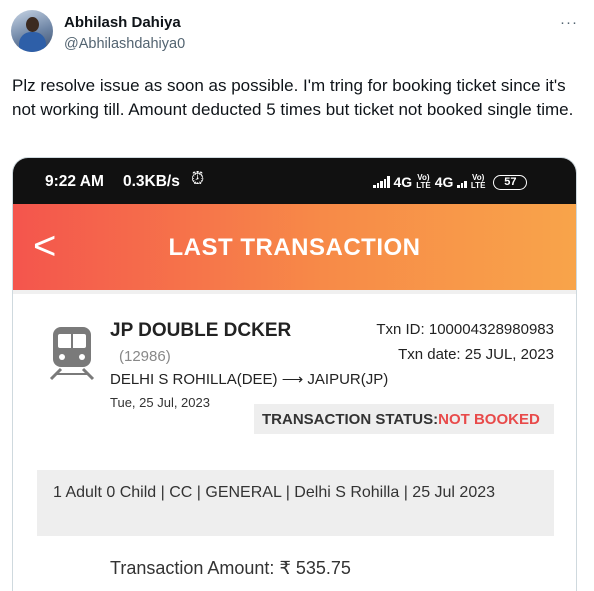  Describe the element at coordinates (292, 379) in the screenshot. I see `route-arrow-icon: ⟶` at that location.